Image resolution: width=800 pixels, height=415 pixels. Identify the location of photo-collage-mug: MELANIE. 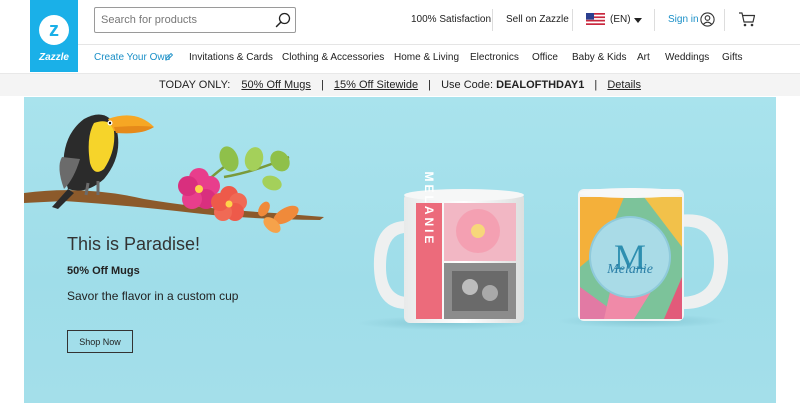
(444, 251).